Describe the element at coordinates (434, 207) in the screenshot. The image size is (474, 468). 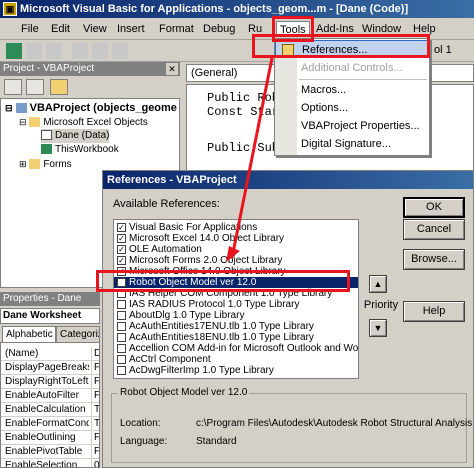
I see `ok-button: OK` at that location.